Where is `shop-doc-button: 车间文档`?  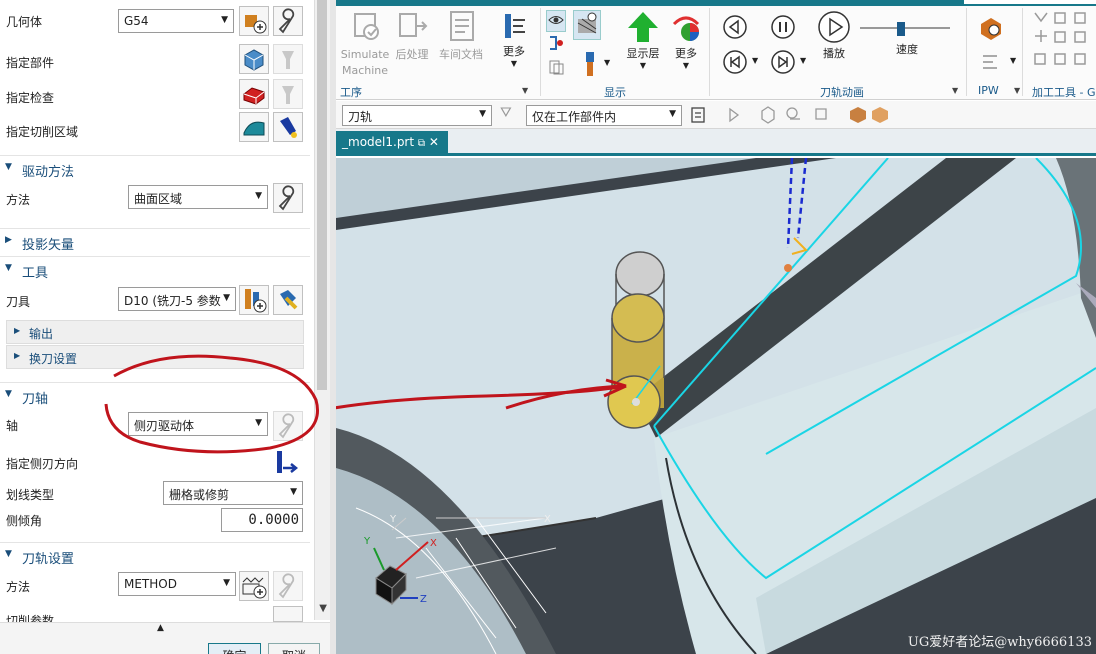
shop-doc-button: 车间文档 is located at coordinates (461, 36).